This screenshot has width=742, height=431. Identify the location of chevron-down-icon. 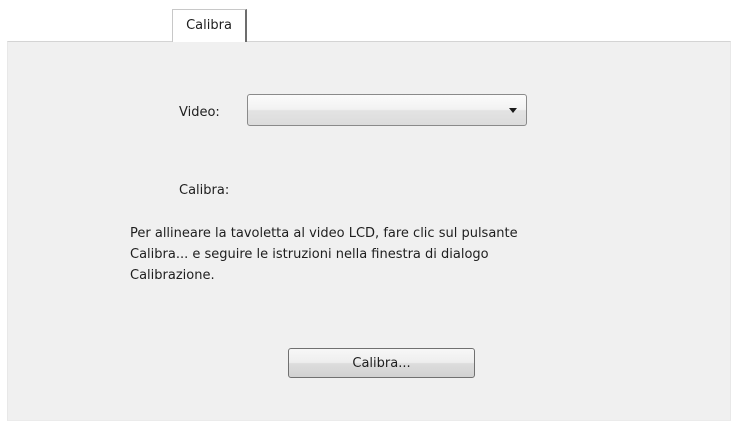
(513, 110).